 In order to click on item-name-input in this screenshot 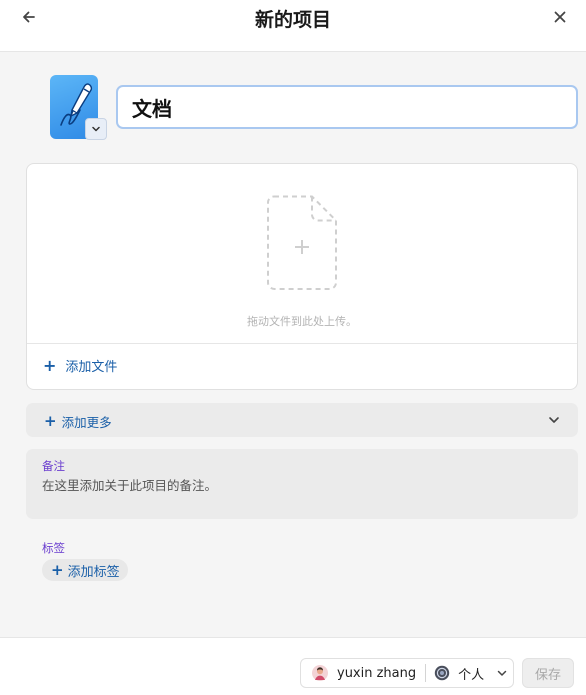, I will do `click(347, 107)`.